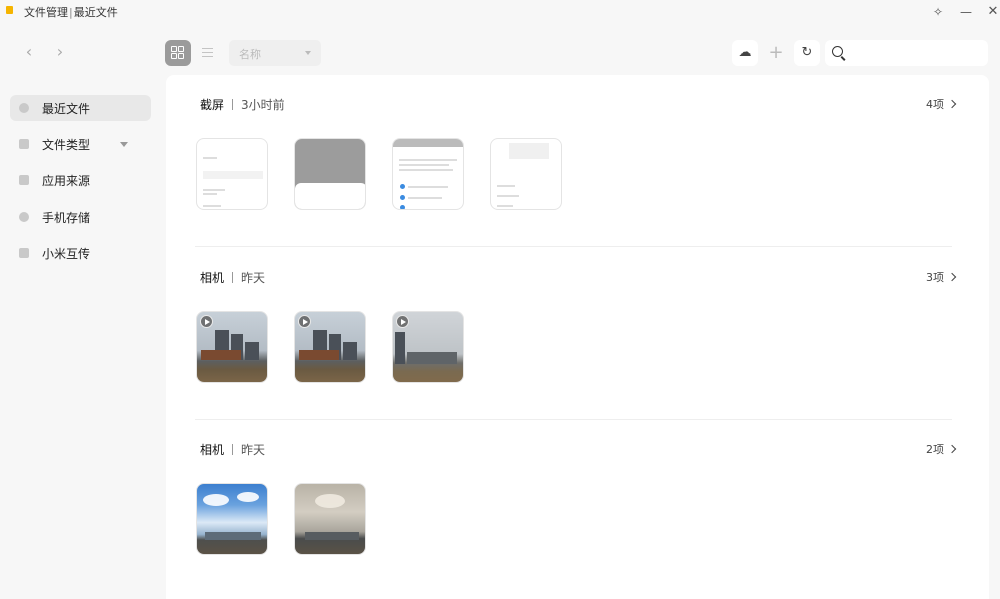 This screenshot has width=1000, height=599. I want to click on add-button: +, so click(776, 53).